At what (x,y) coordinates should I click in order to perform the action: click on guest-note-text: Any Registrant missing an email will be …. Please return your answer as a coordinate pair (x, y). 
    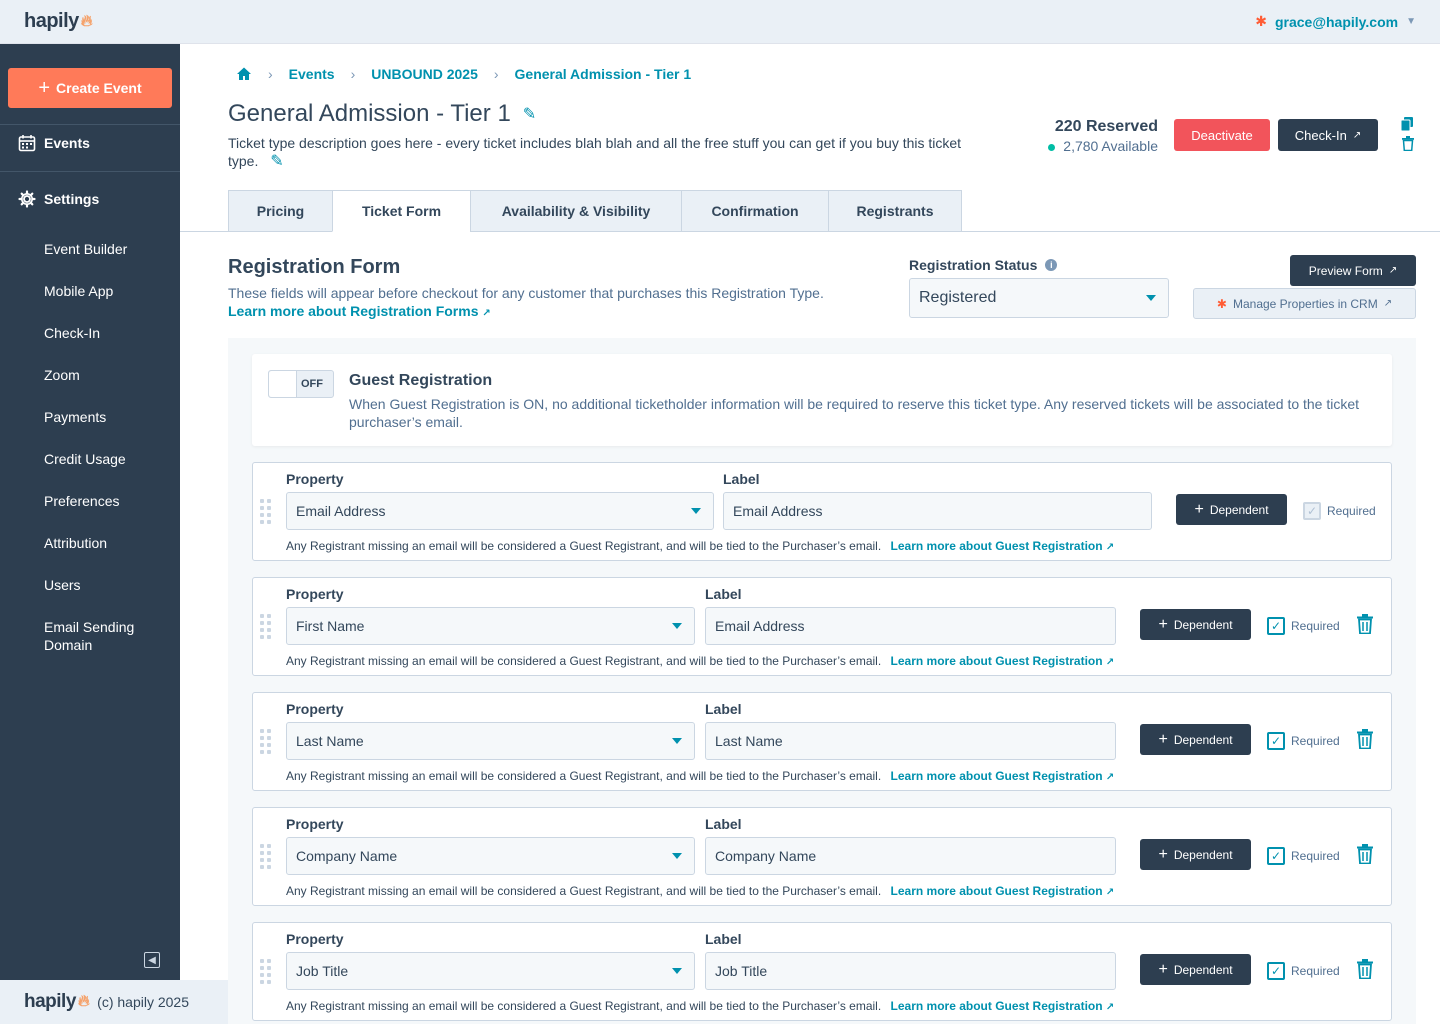
    Looking at the image, I should click on (584, 891).